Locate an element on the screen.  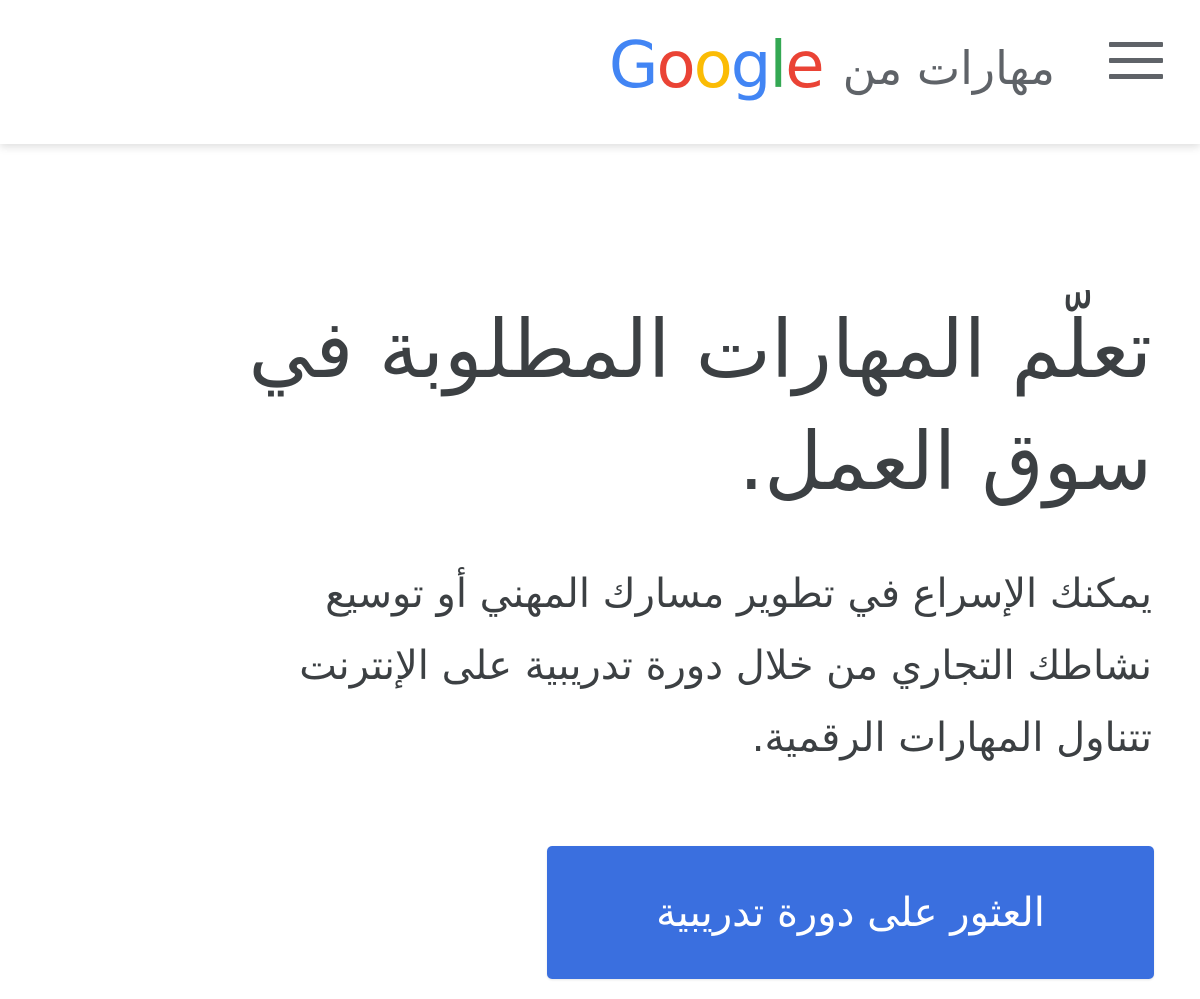
logo-letter: G is located at coordinates (633, 66).